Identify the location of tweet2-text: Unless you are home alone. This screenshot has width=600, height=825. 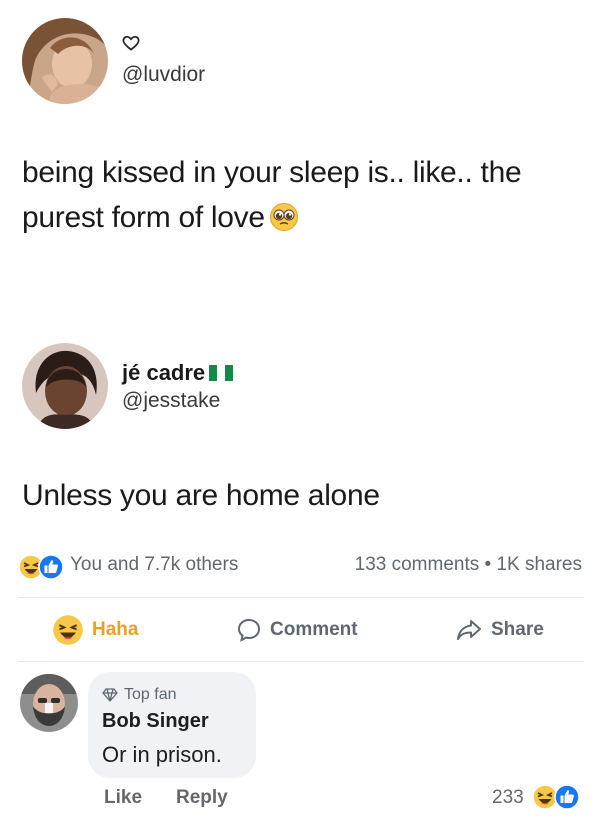
(201, 495).